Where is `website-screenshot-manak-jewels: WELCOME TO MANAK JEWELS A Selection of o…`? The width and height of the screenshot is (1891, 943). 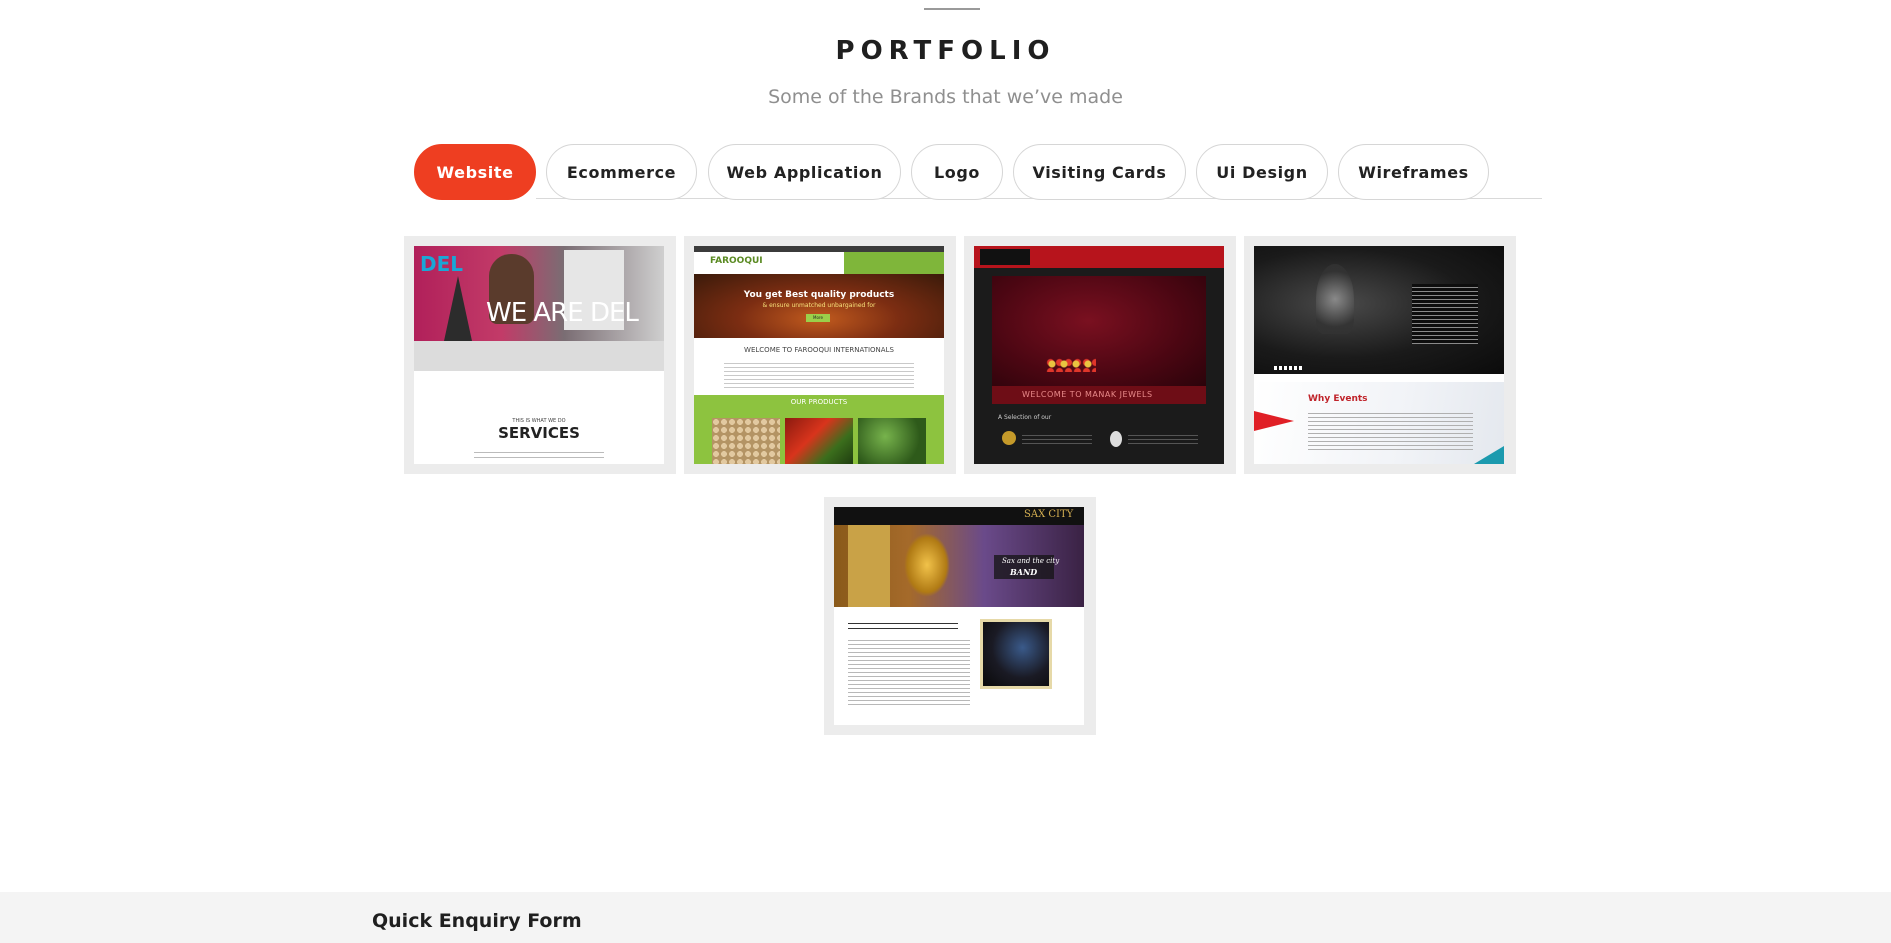
website-screenshot-manak-jewels: WELCOME TO MANAK JEWELS A Selection of o… is located at coordinates (1099, 355).